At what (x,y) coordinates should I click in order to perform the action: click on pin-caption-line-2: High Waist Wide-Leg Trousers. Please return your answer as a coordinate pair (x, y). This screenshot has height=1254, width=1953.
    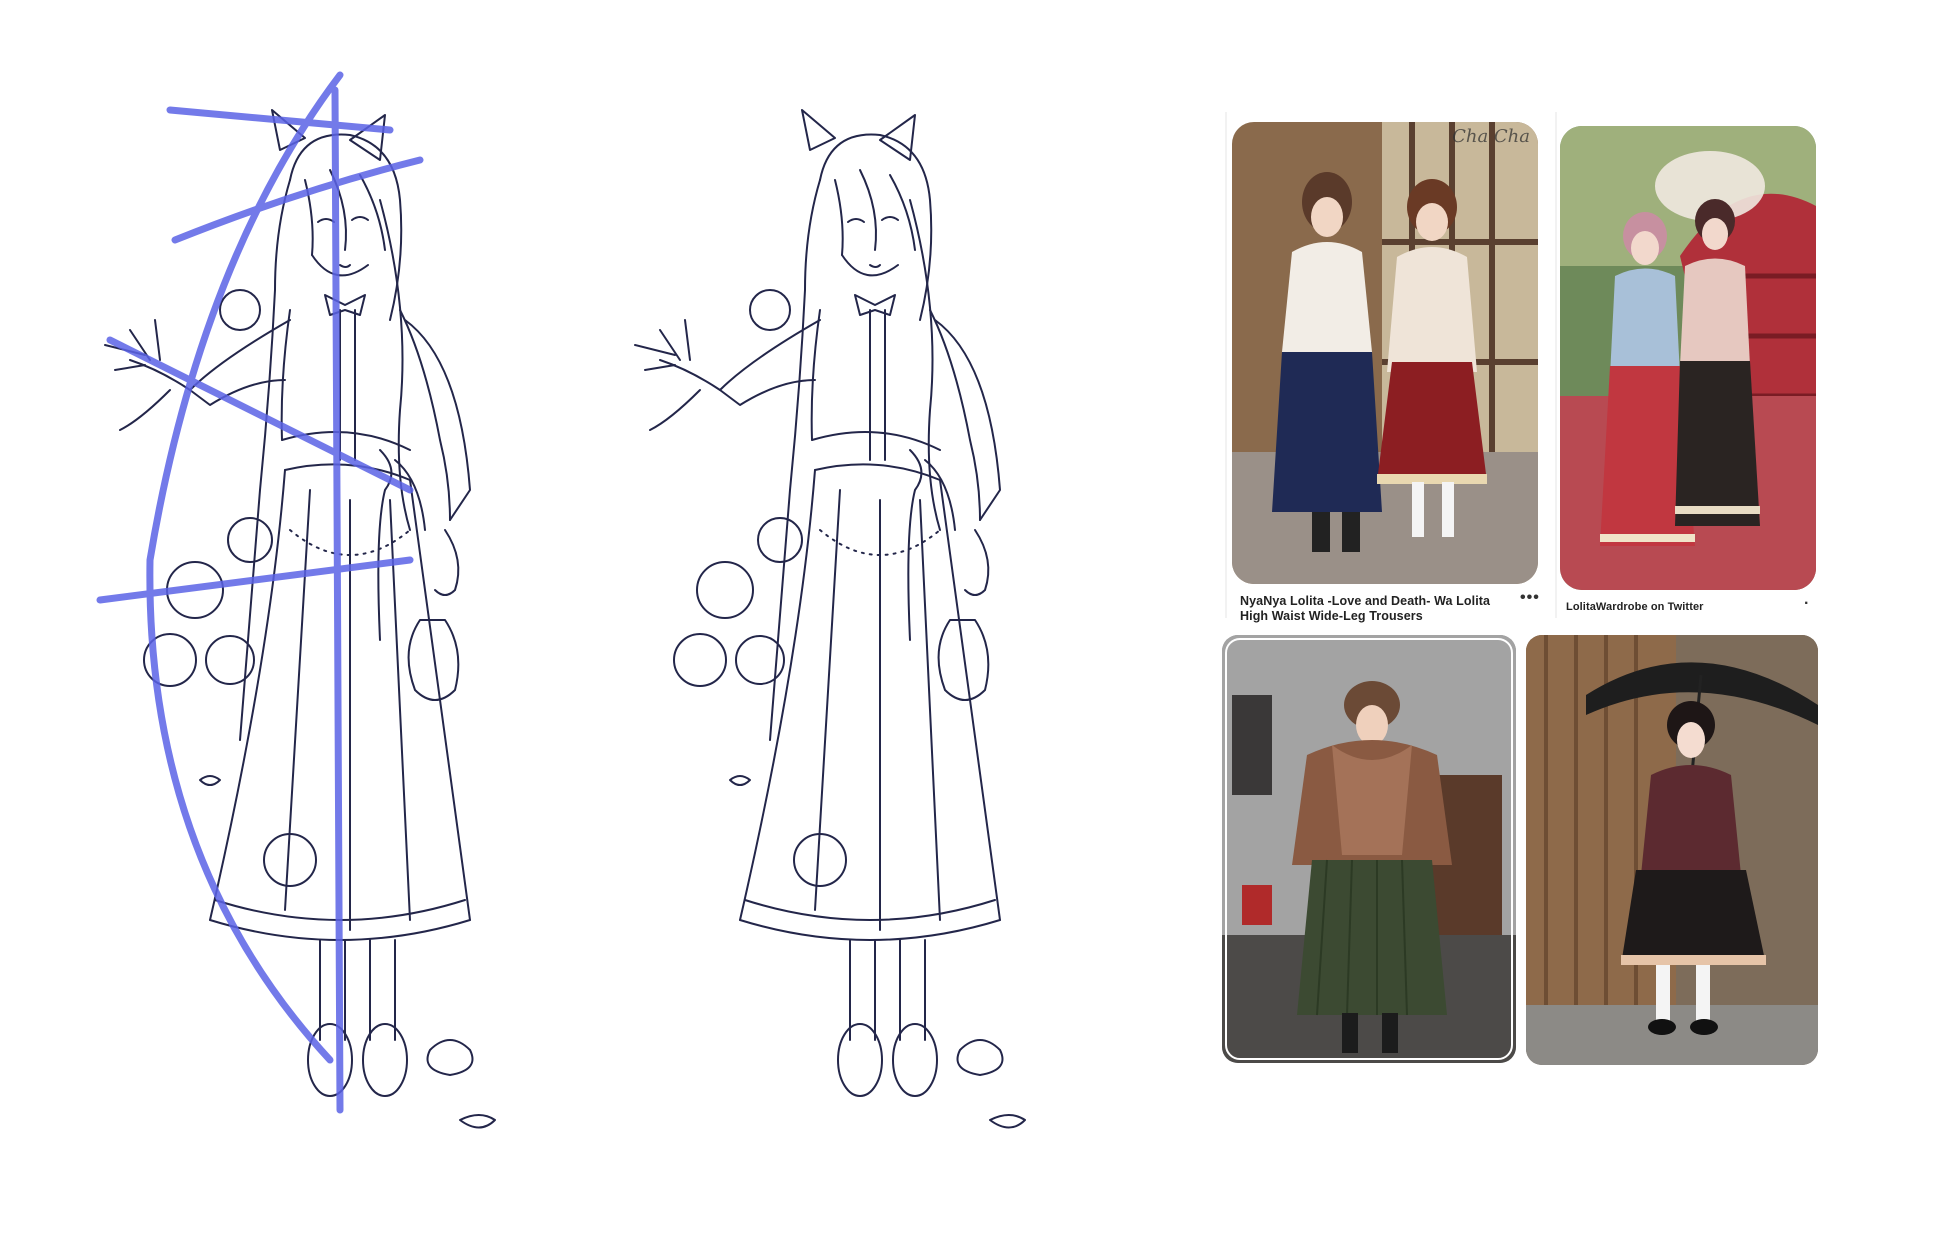
    Looking at the image, I should click on (1331, 616).